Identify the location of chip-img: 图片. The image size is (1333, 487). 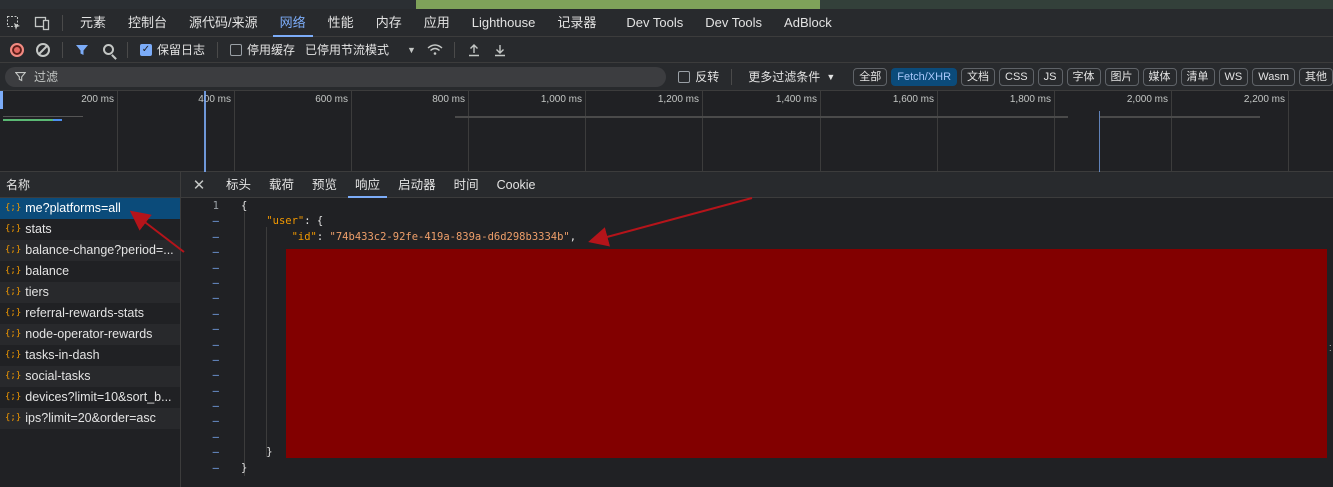
(1121, 76).